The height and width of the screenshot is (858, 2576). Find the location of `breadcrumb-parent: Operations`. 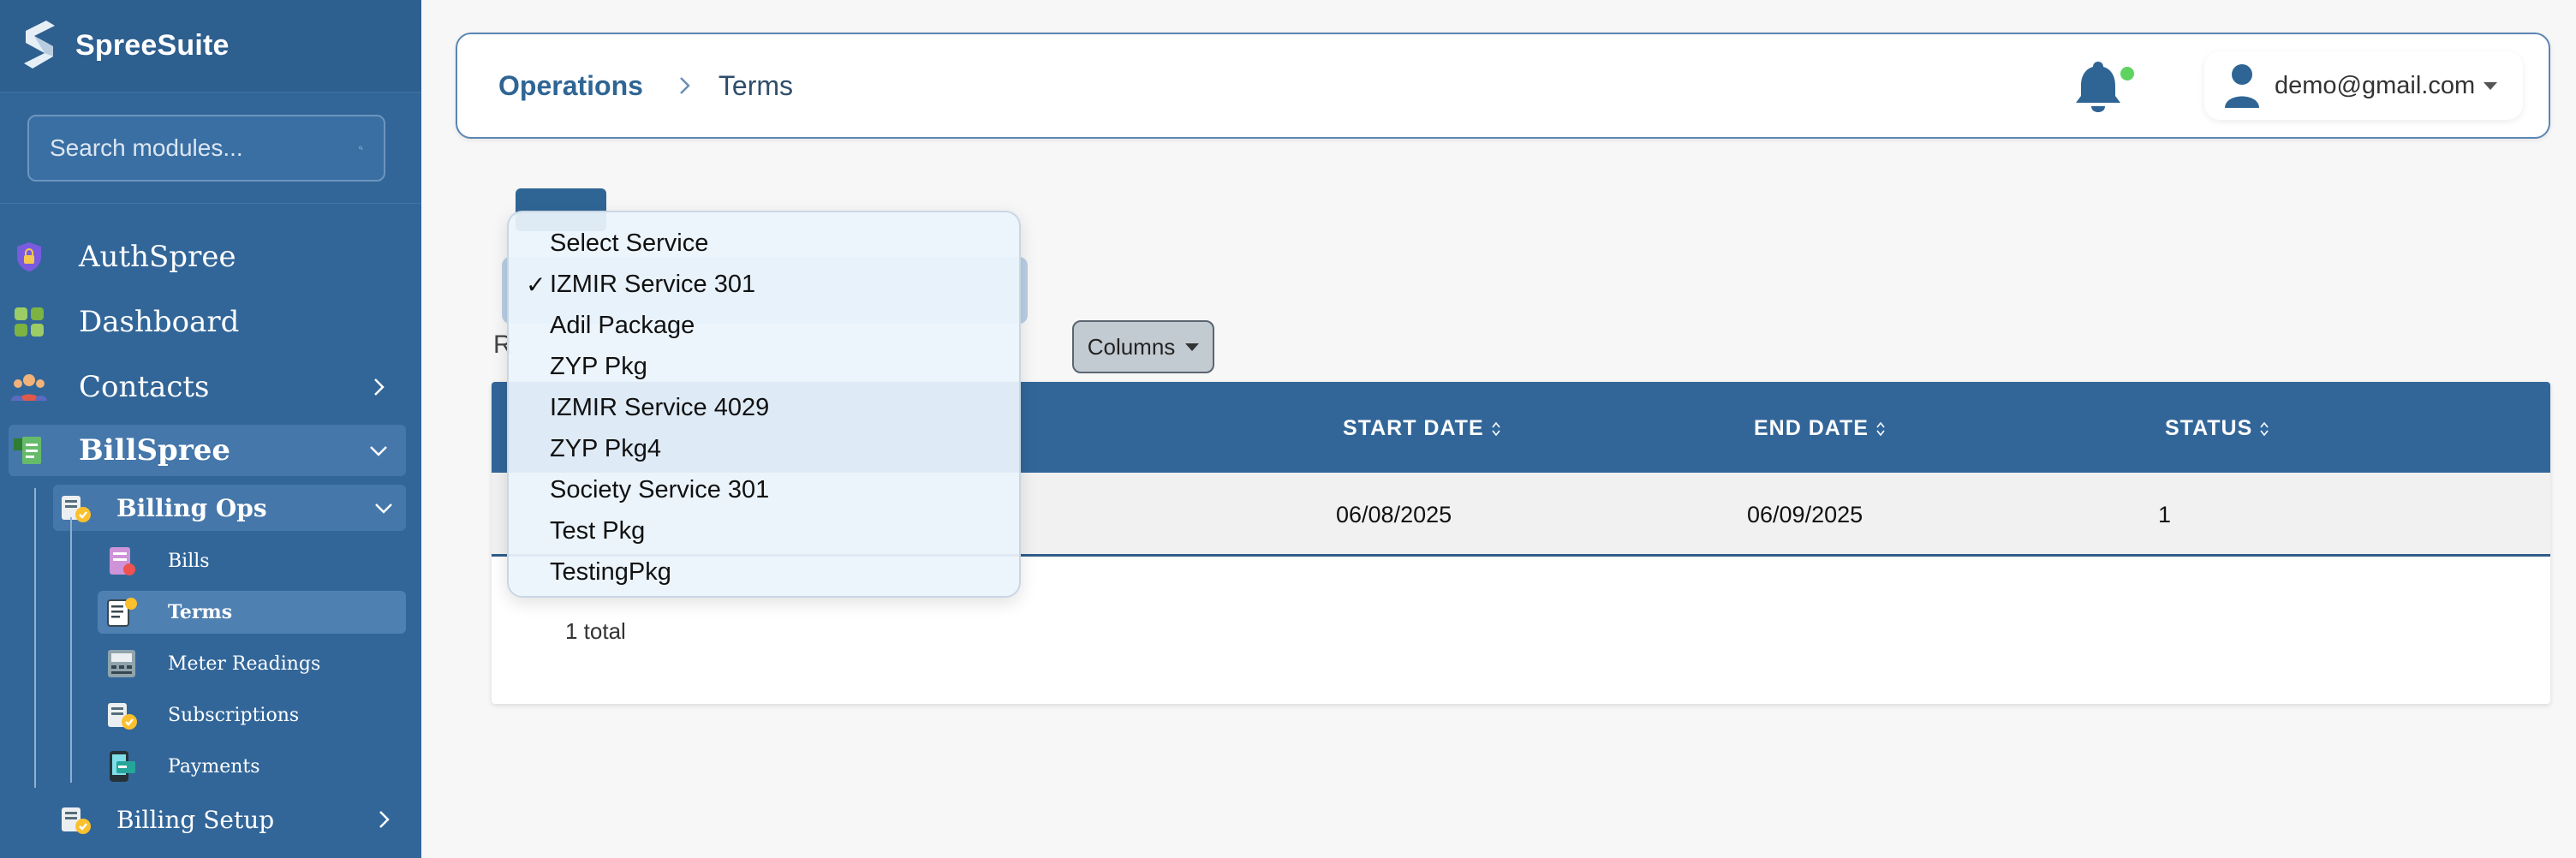

breadcrumb-parent: Operations is located at coordinates (570, 86).